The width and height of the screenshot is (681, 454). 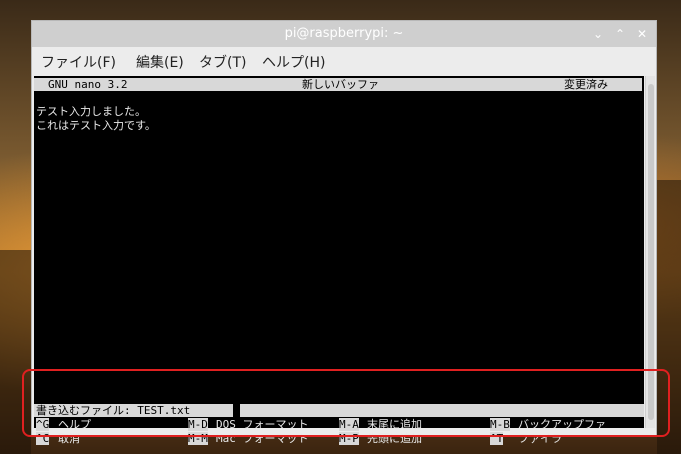 What do you see at coordinates (598, 34) in the screenshot?
I see `minimize-button: ⌄` at bounding box center [598, 34].